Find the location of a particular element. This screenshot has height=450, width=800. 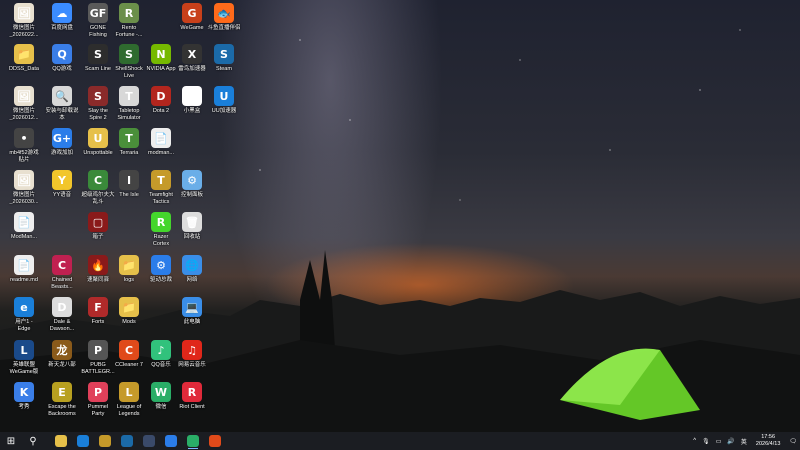

taskbar-app-edge is located at coordinates (83, 441).